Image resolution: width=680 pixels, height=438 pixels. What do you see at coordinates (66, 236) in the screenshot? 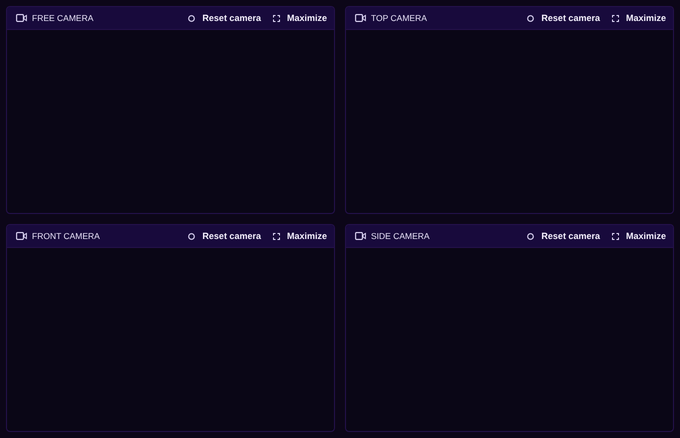
I see `viewport-title: FRONT CAMERA` at bounding box center [66, 236].